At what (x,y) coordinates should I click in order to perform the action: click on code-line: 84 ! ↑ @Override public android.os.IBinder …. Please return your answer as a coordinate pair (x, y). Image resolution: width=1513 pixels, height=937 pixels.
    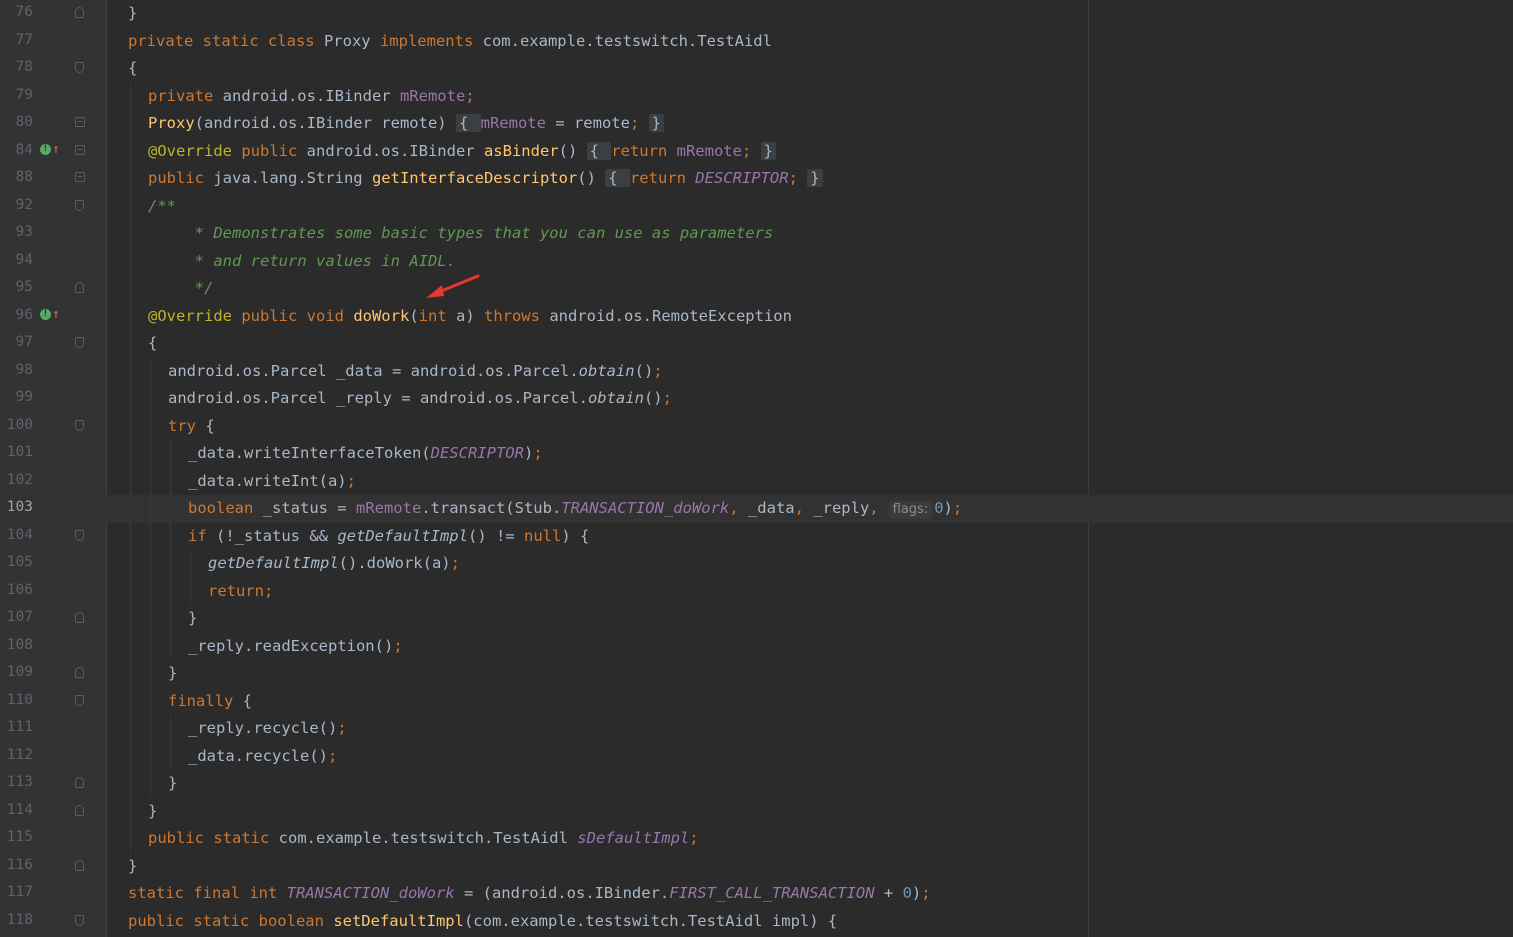
    Looking at the image, I should click on (756, 151).